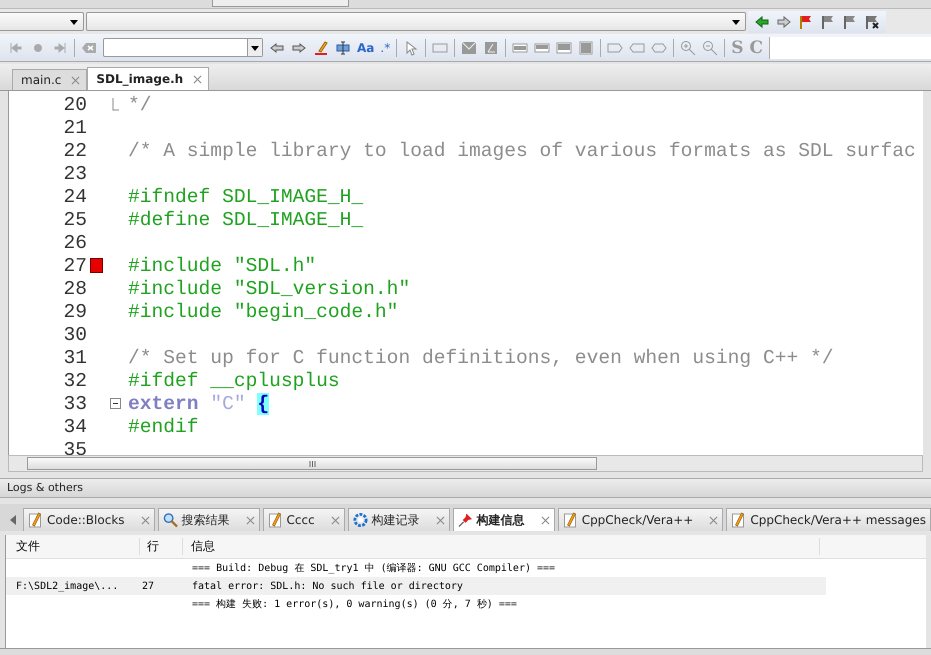  What do you see at coordinates (641, 519) in the screenshot?
I see `log-tab: CppCheck/Vera++` at bounding box center [641, 519].